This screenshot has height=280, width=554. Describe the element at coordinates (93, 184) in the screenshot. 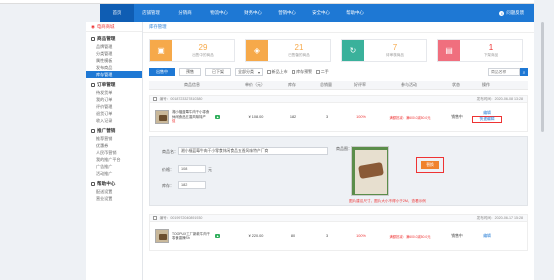

I see `help-icon` at that location.